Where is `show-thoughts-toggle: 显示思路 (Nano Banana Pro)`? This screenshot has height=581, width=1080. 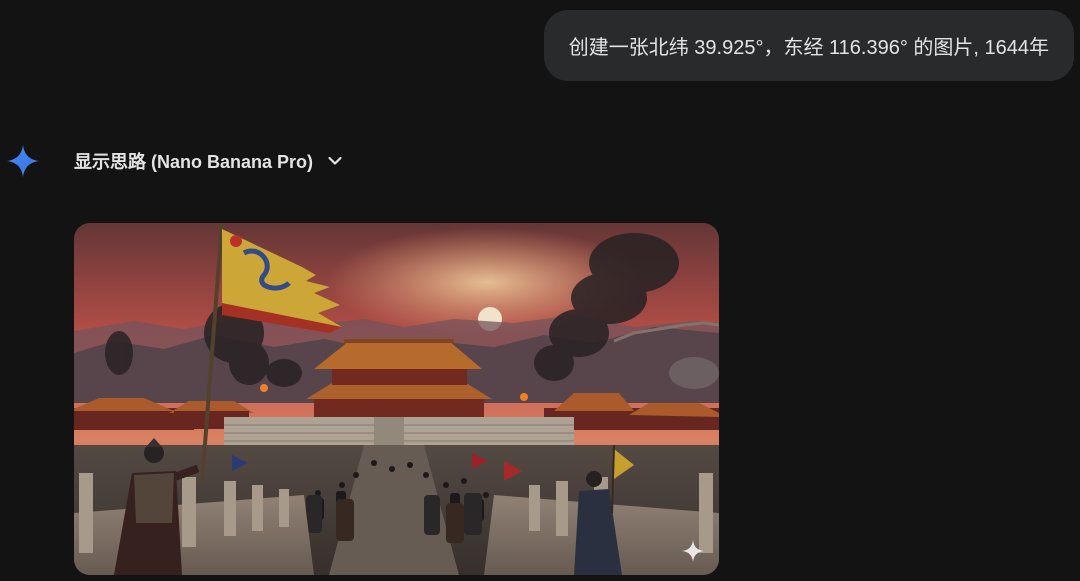 show-thoughts-toggle: 显示思路 (Nano Banana Pro) is located at coordinates (208, 161).